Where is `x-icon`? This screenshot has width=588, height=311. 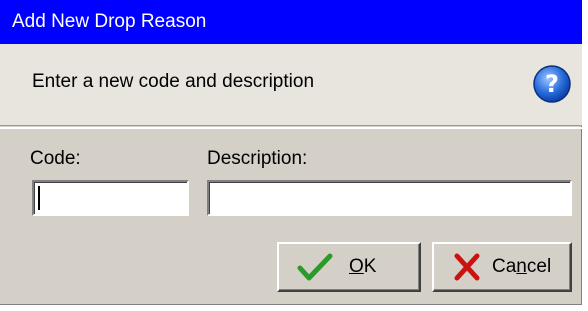
x-icon is located at coordinates (467, 267).